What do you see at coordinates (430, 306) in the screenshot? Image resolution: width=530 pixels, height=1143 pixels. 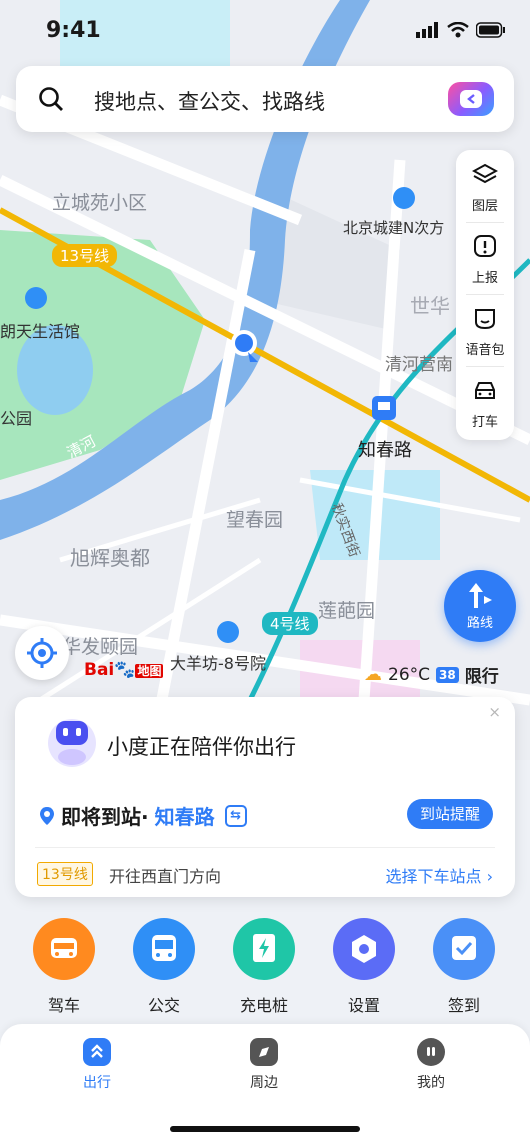 I see `label-shihua: 世华` at bounding box center [430, 306].